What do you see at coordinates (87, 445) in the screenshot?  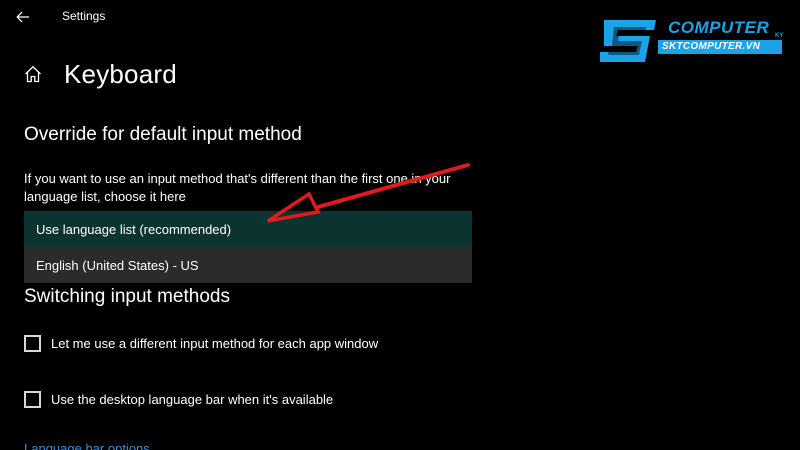 I see `language-bar-options-link: Language bar options` at bounding box center [87, 445].